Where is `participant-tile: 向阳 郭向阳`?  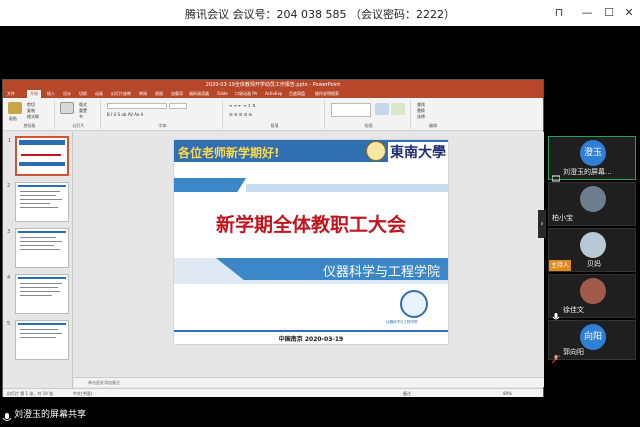
participant-tile: 向阳 郭向阳 is located at coordinates (592, 342).